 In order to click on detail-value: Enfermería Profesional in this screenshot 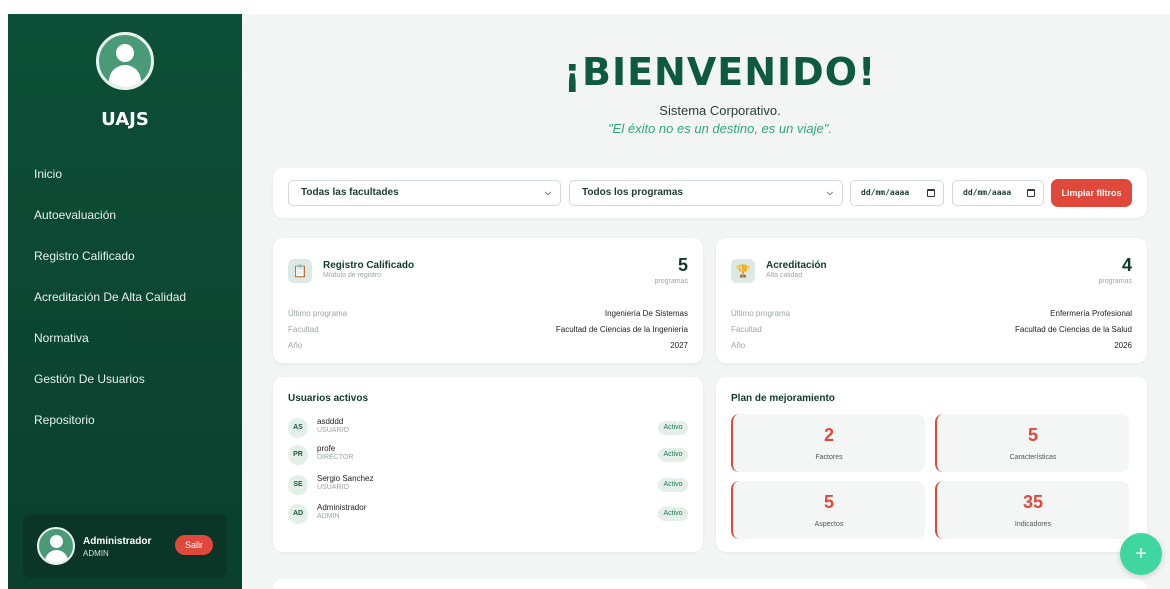, I will do `click(1091, 313)`.